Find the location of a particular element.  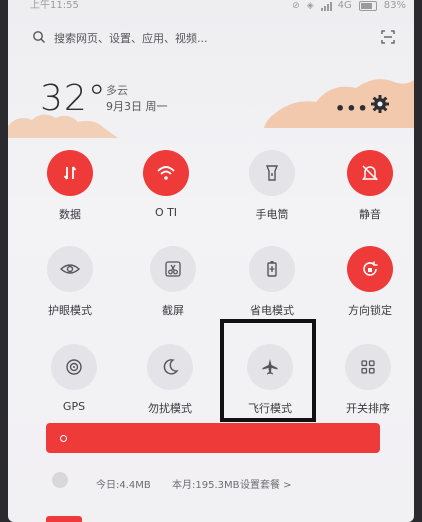

tile-eye-care: 护眼模式 is located at coordinates (70, 286).